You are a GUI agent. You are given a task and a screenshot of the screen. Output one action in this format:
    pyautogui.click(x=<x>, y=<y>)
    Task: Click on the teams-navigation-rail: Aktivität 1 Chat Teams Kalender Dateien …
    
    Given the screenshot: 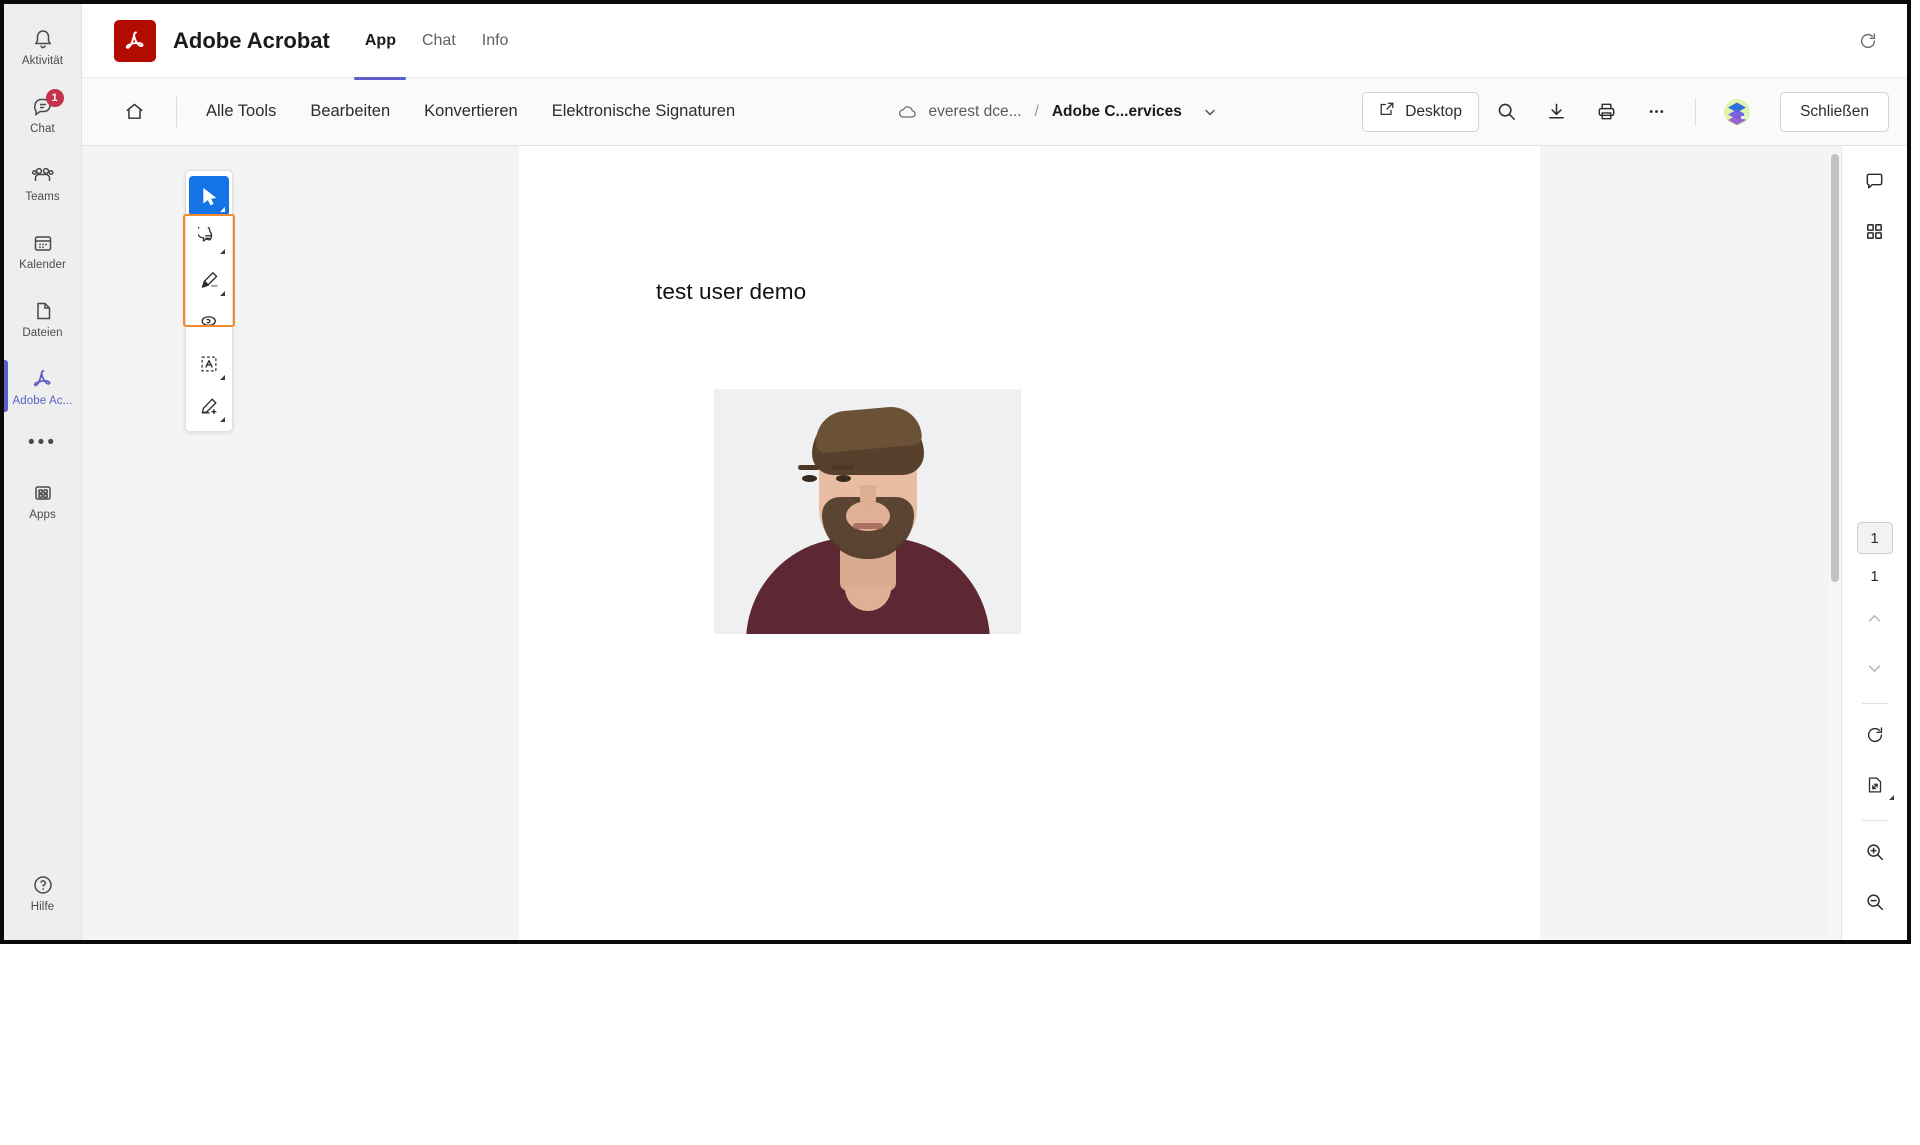 What is the action you would take?
    pyautogui.click(x=43, y=472)
    